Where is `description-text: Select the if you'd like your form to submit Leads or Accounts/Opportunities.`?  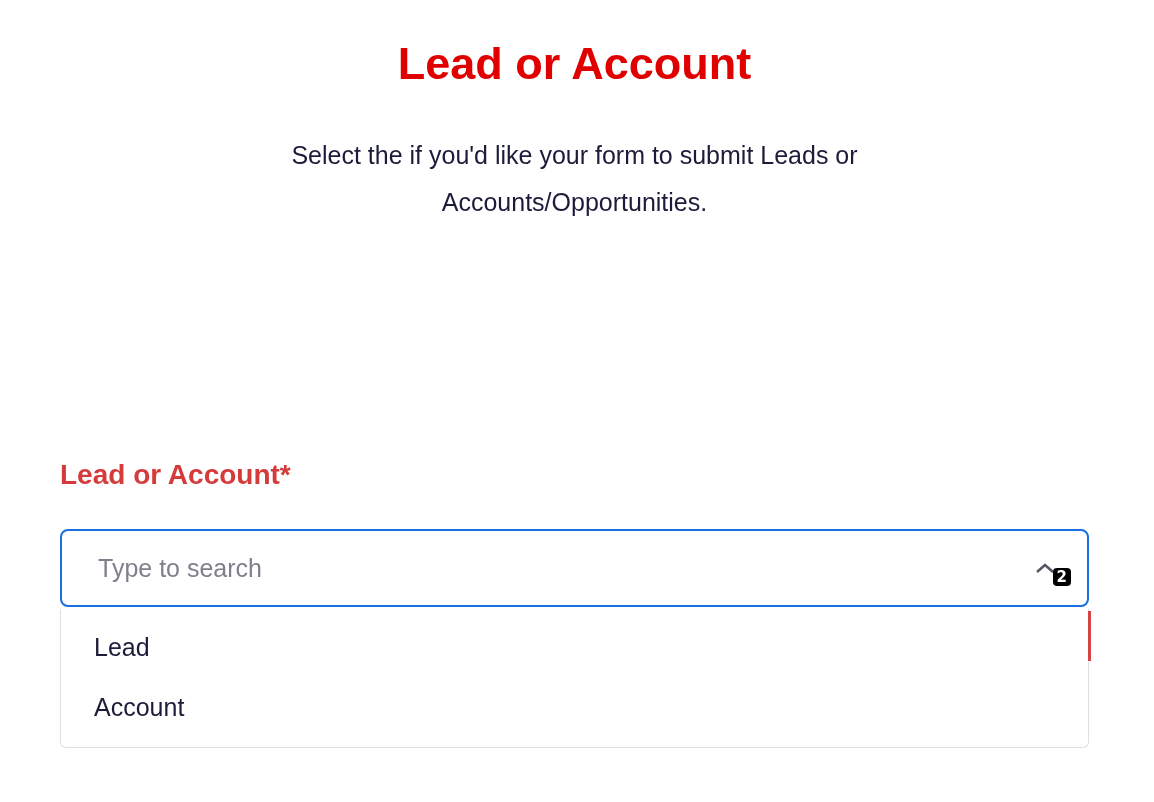
description-text: Select the if you'd like your form to submit Leads or Accounts/Opportunities. is located at coordinates (574, 179).